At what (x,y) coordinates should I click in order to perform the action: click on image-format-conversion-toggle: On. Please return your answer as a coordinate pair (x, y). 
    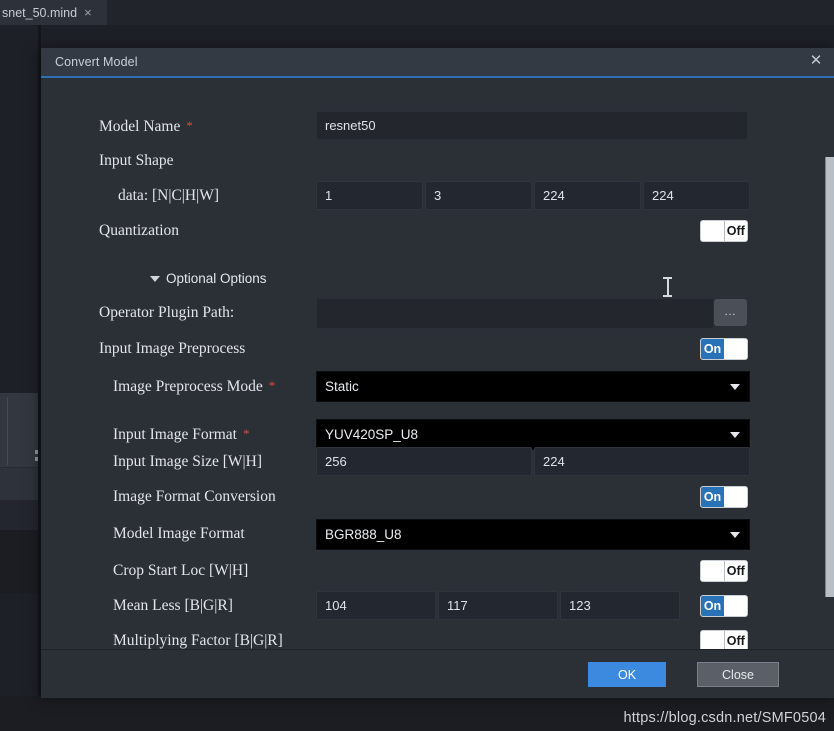
    Looking at the image, I should click on (724, 497).